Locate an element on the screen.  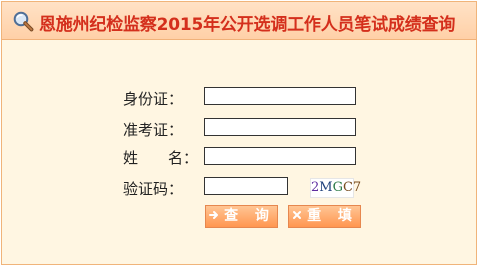
exam-number-input is located at coordinates (280, 127).